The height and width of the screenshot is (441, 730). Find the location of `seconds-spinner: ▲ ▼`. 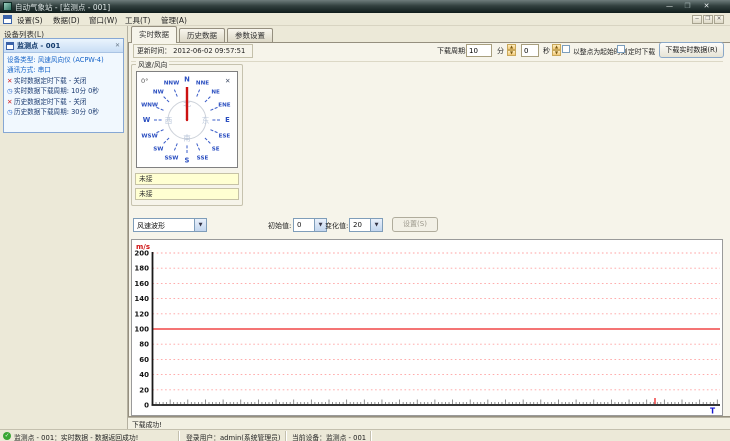

seconds-spinner: ▲ ▼ is located at coordinates (556, 50).